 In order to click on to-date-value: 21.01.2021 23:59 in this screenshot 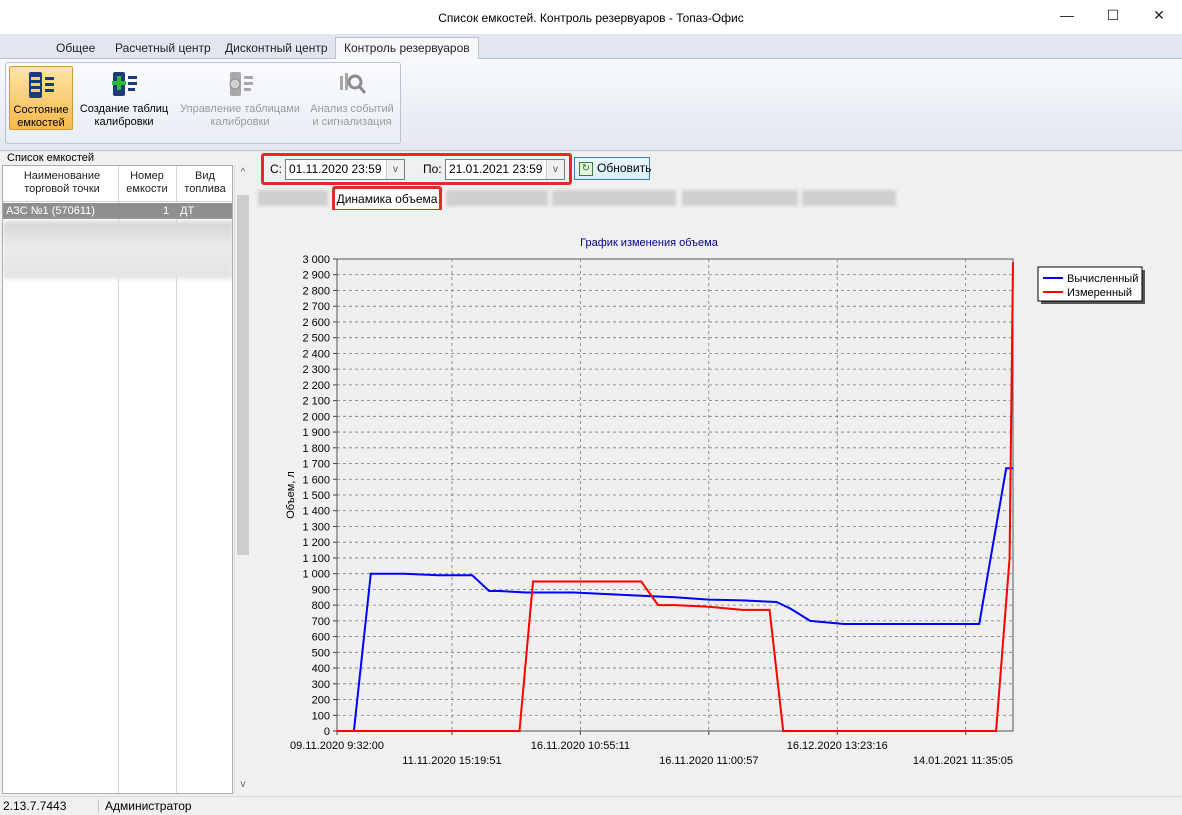, I will do `click(496, 169)`.